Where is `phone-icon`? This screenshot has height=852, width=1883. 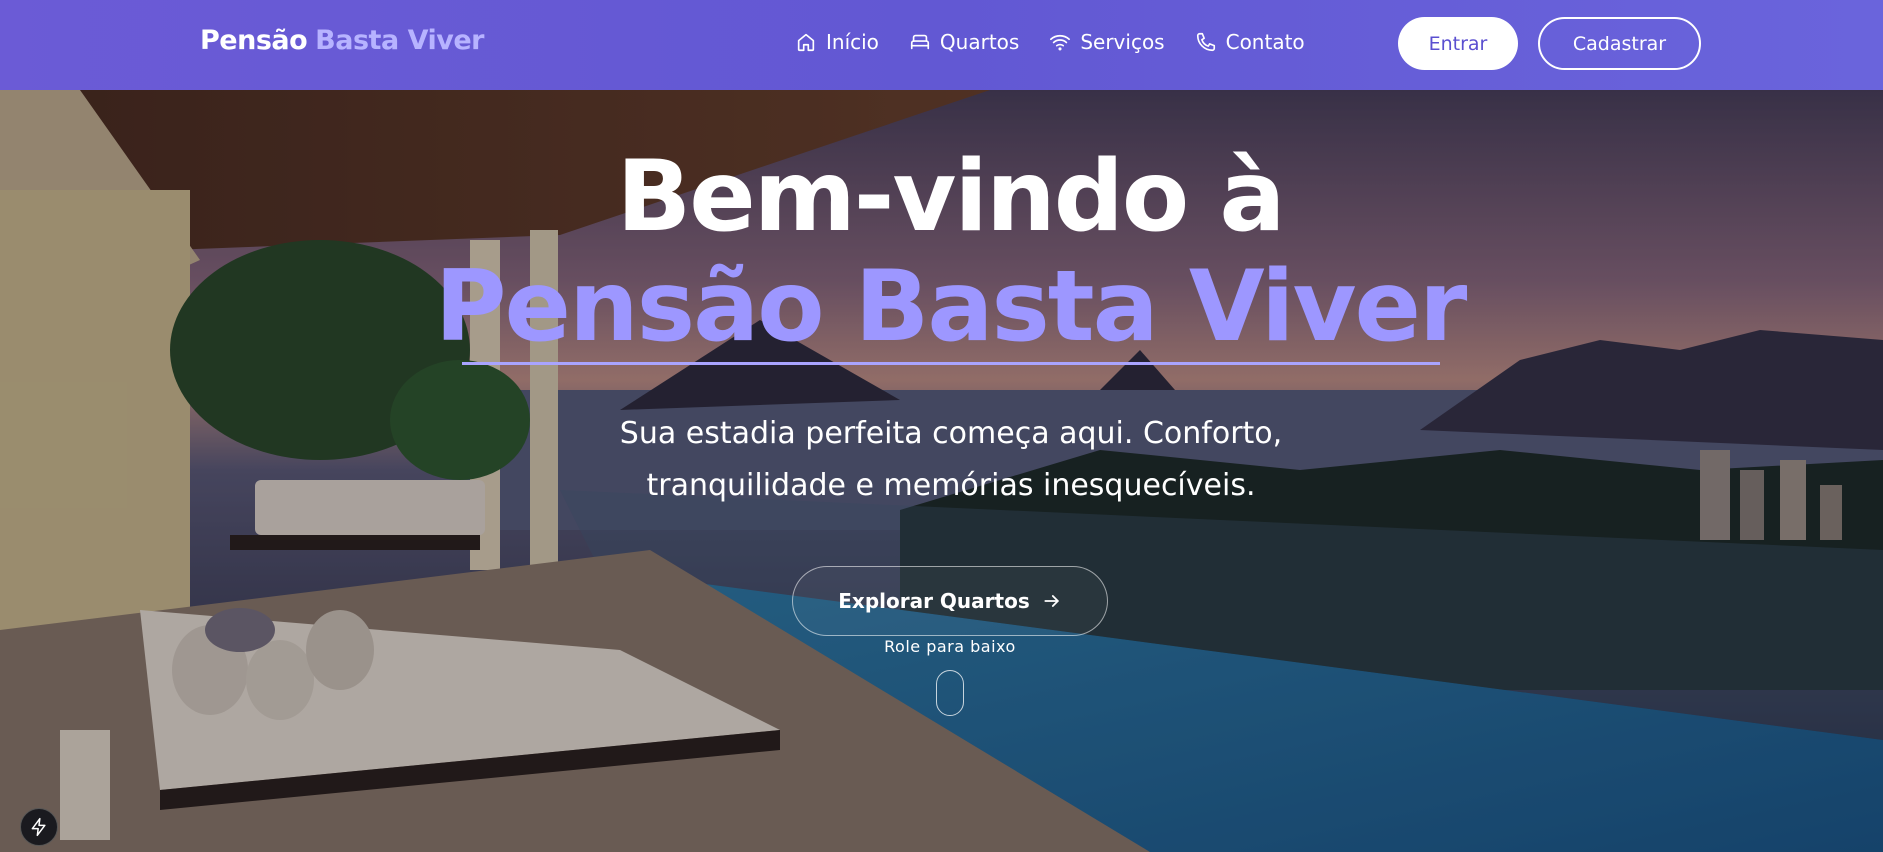
phone-icon is located at coordinates (1205, 42).